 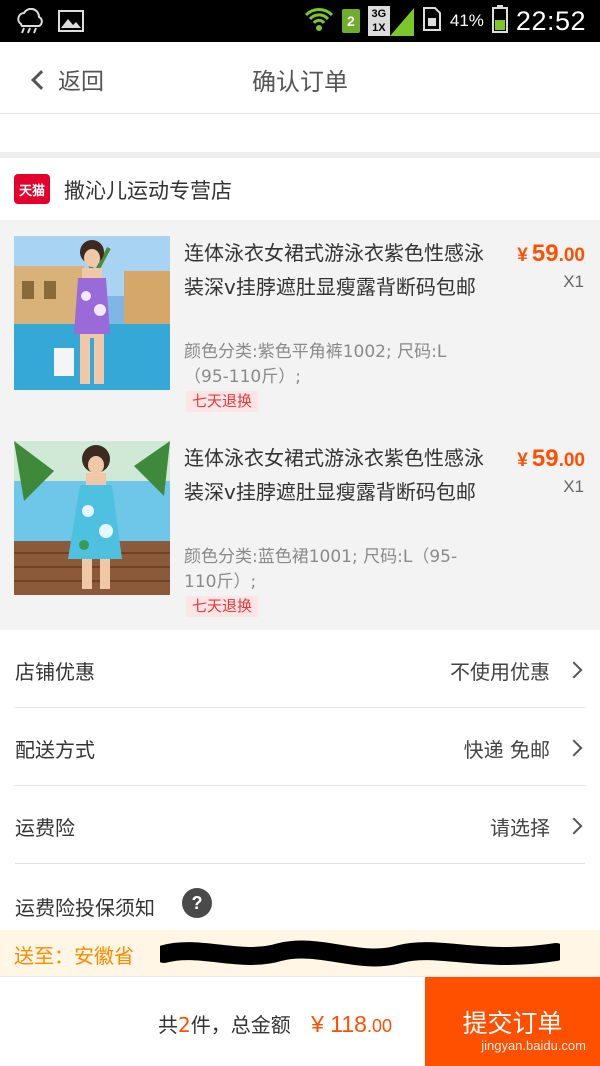 What do you see at coordinates (74, 956) in the screenshot?
I see `address-text: 送至：安徽省` at bounding box center [74, 956].